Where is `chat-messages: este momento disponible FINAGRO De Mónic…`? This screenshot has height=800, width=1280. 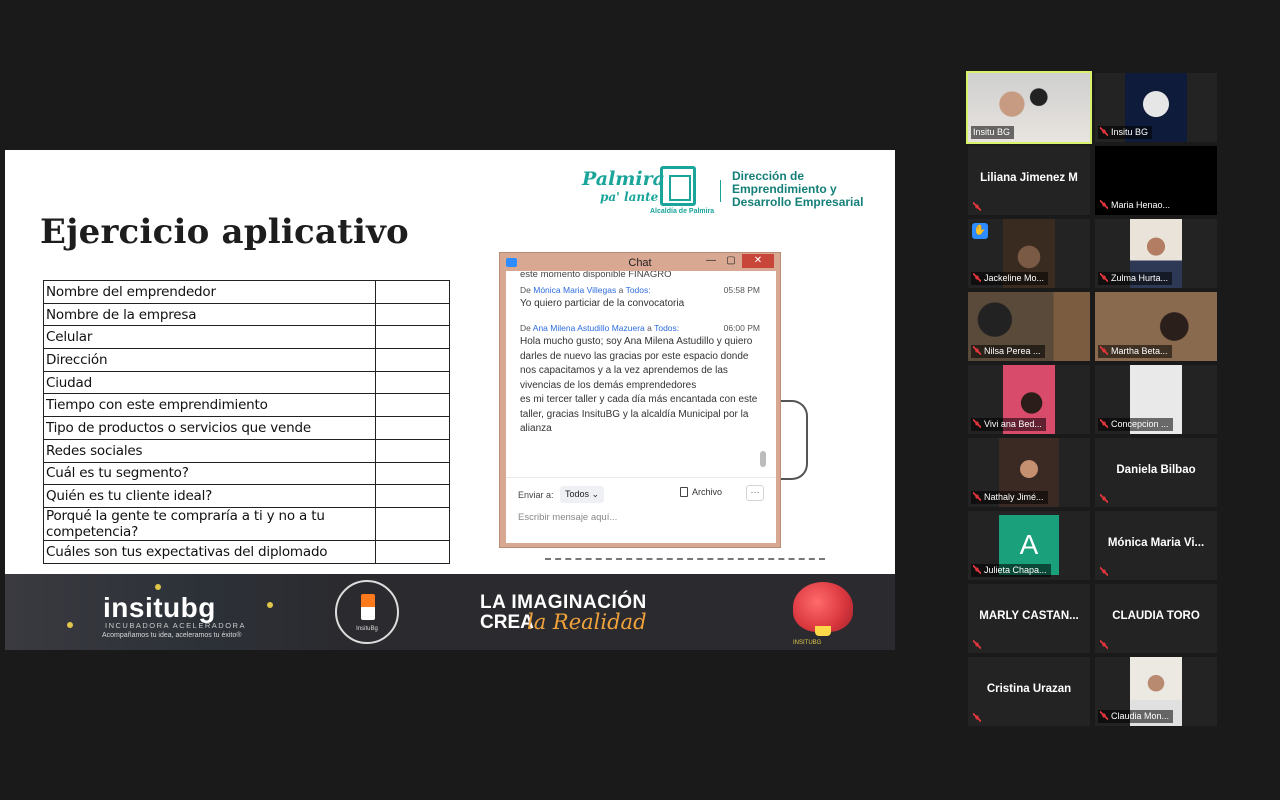 chat-messages: este momento disponible FINAGRO De Mónic… is located at coordinates (637, 370).